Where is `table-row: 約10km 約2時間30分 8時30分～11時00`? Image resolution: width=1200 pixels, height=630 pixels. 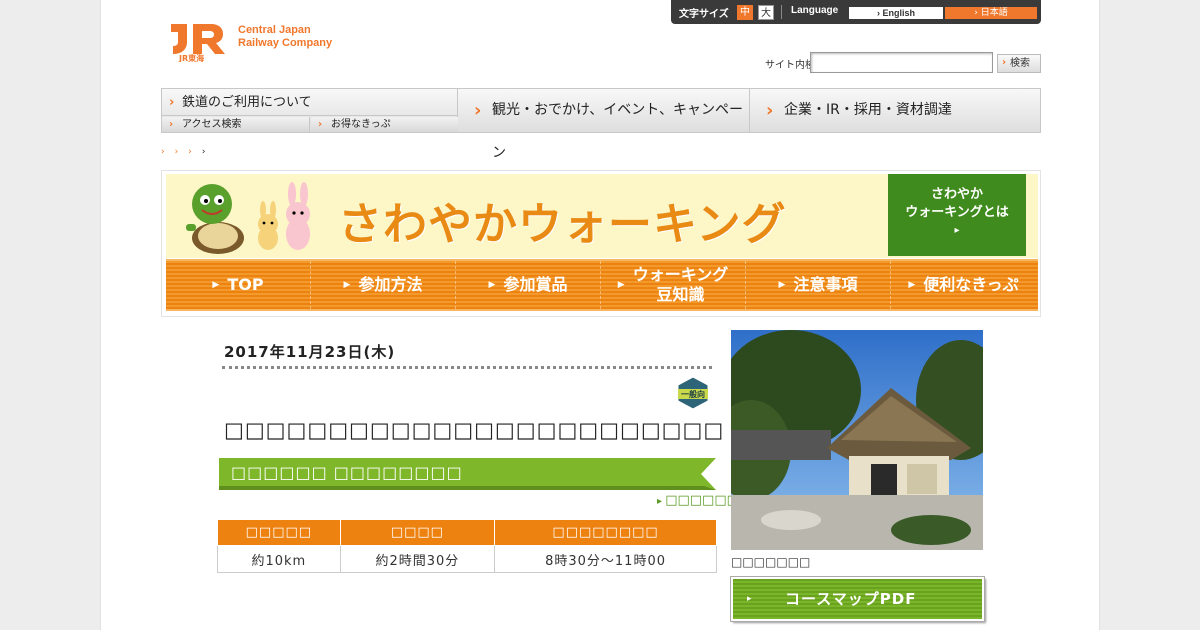
table-row: 約10km 約2時間30分 8時30分～11時00 is located at coordinates (467, 559).